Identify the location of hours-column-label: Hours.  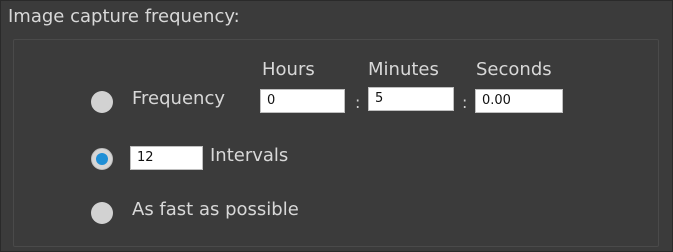
(288, 69).